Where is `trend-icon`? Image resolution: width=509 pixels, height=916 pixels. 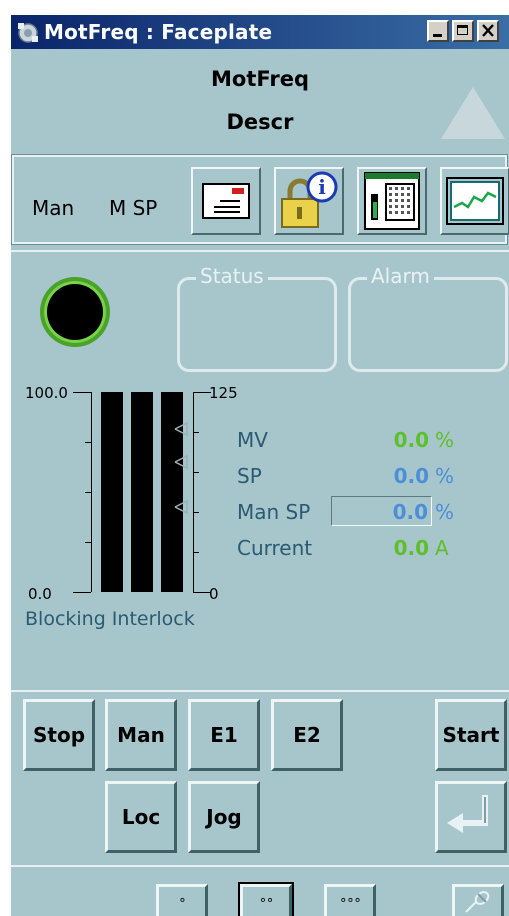 trend-icon is located at coordinates (475, 201).